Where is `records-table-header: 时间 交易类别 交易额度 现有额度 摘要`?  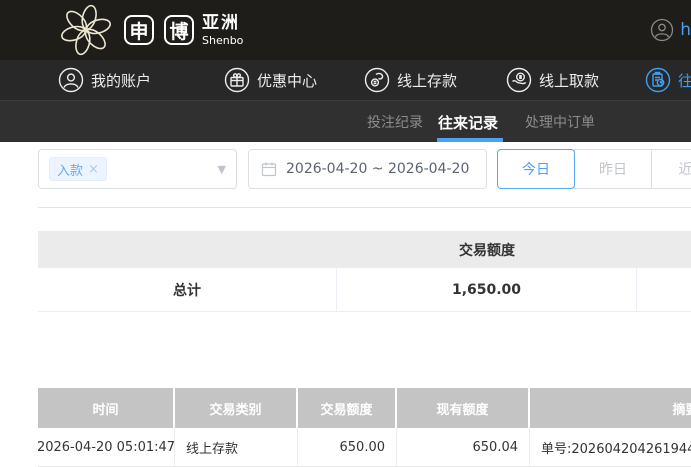
records-table-header: 时间 交易类别 交易额度 现有额度 摘要 is located at coordinates (364, 408).